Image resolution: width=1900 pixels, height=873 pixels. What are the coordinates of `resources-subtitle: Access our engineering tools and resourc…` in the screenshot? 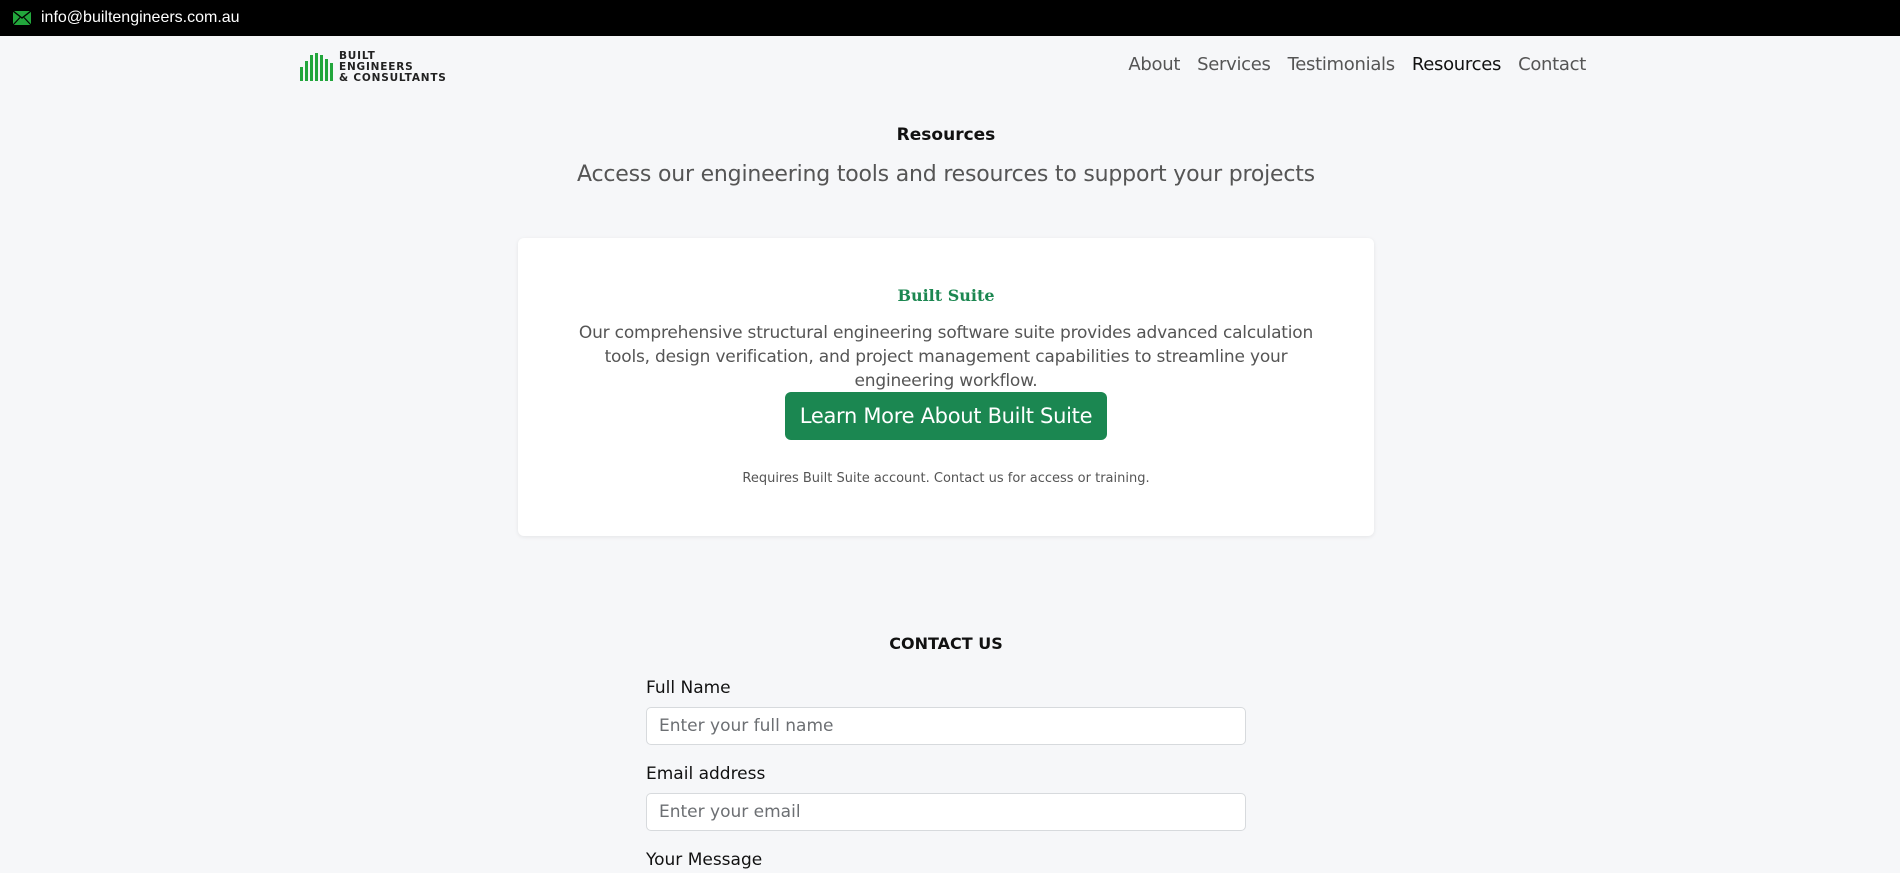 It's located at (946, 174).